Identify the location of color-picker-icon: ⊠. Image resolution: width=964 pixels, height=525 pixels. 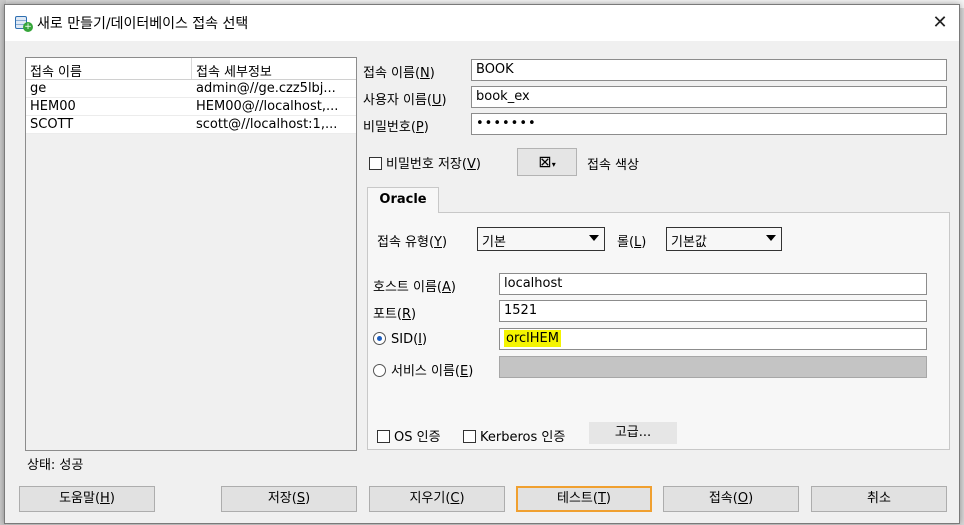
(545, 161).